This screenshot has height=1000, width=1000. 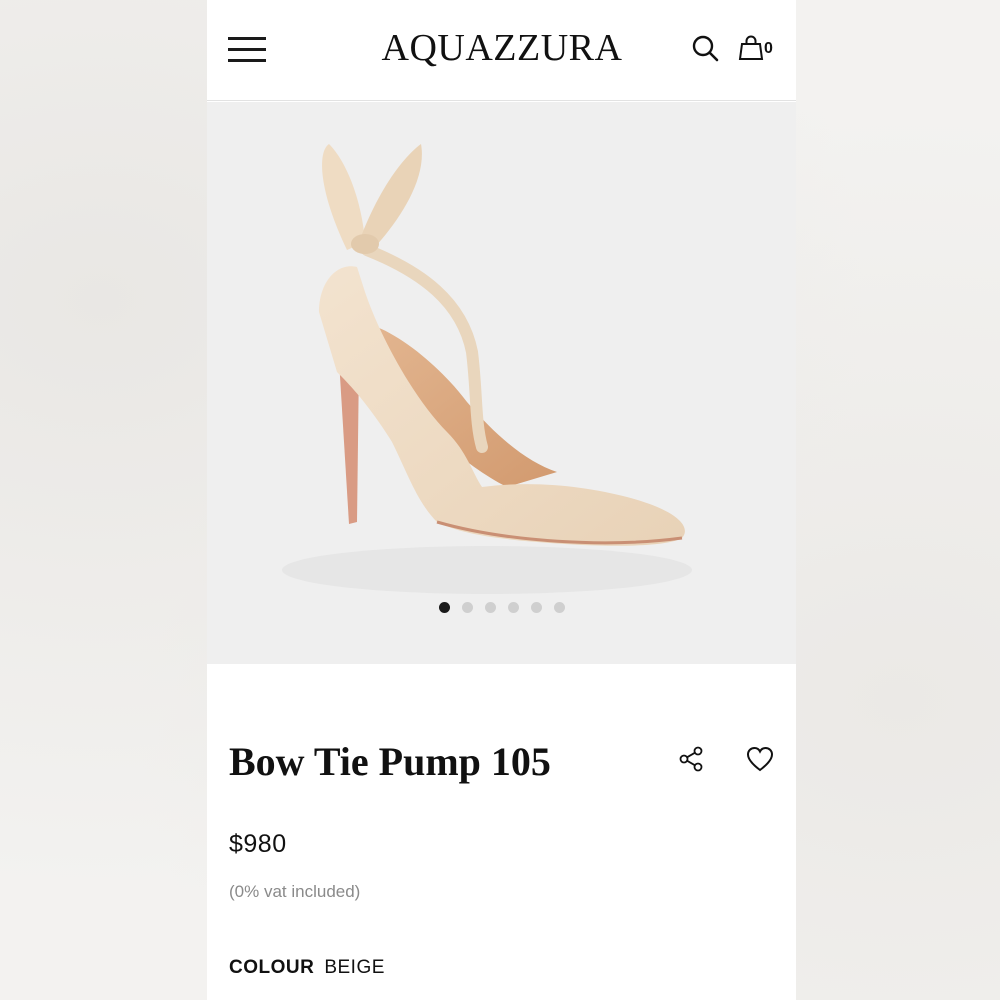 What do you see at coordinates (768, 48) in the screenshot?
I see `bag-count: 0` at bounding box center [768, 48].